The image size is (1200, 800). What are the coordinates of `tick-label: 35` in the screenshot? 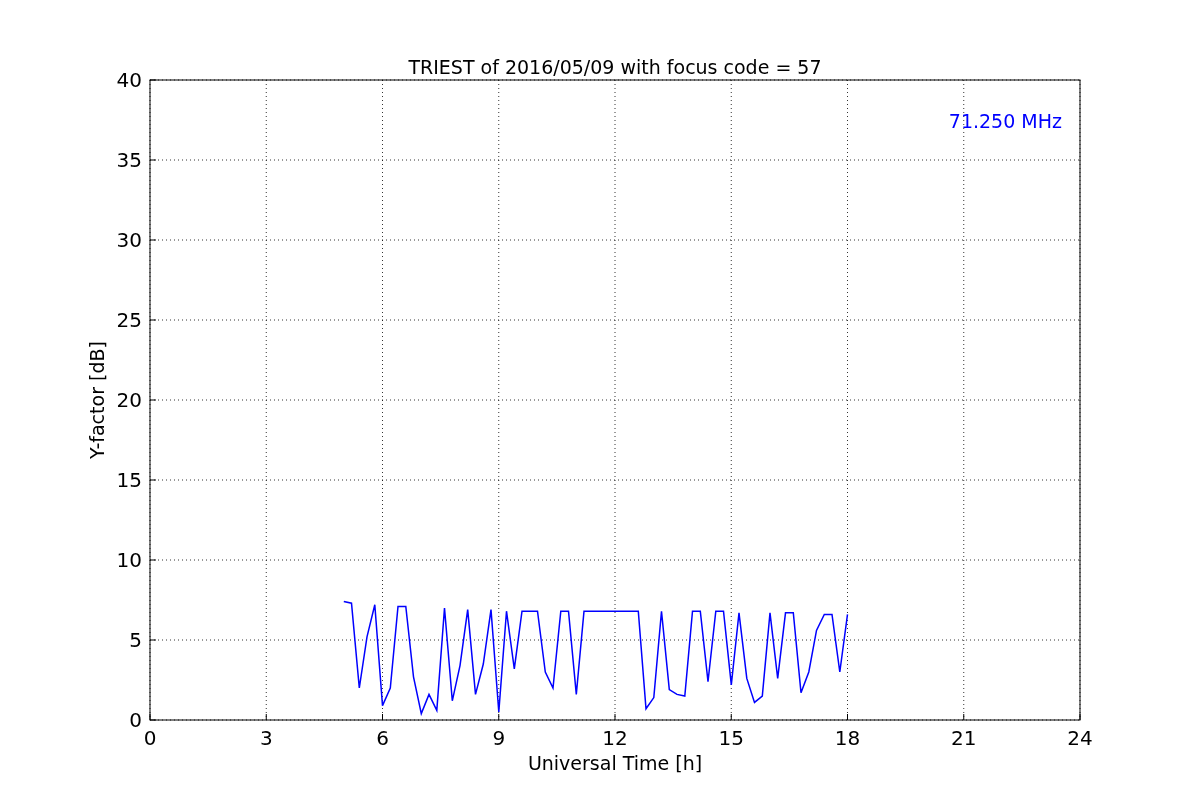 It's located at (129, 160).